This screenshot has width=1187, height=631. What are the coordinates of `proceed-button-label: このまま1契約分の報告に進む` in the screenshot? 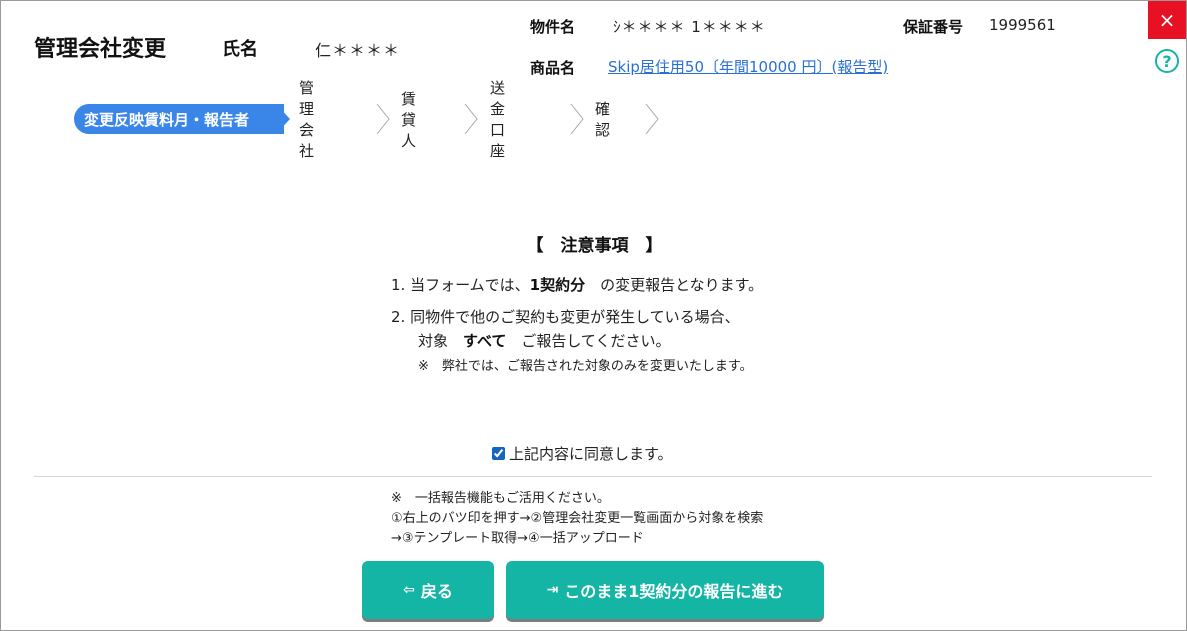 It's located at (674, 591).